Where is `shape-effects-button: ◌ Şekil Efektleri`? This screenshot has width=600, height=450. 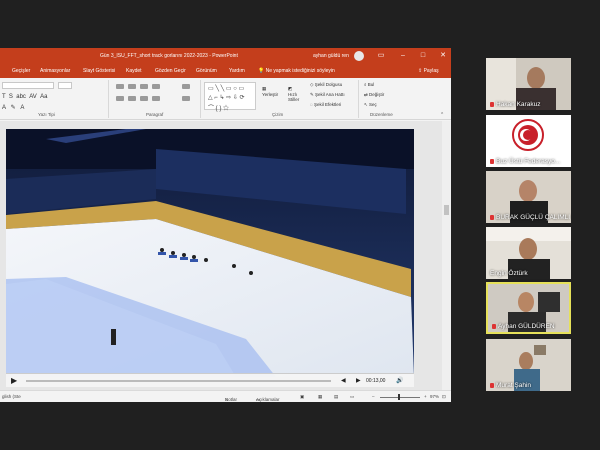
shape-effects-button: ◌ Şekil Efektleri is located at coordinates (325, 104).